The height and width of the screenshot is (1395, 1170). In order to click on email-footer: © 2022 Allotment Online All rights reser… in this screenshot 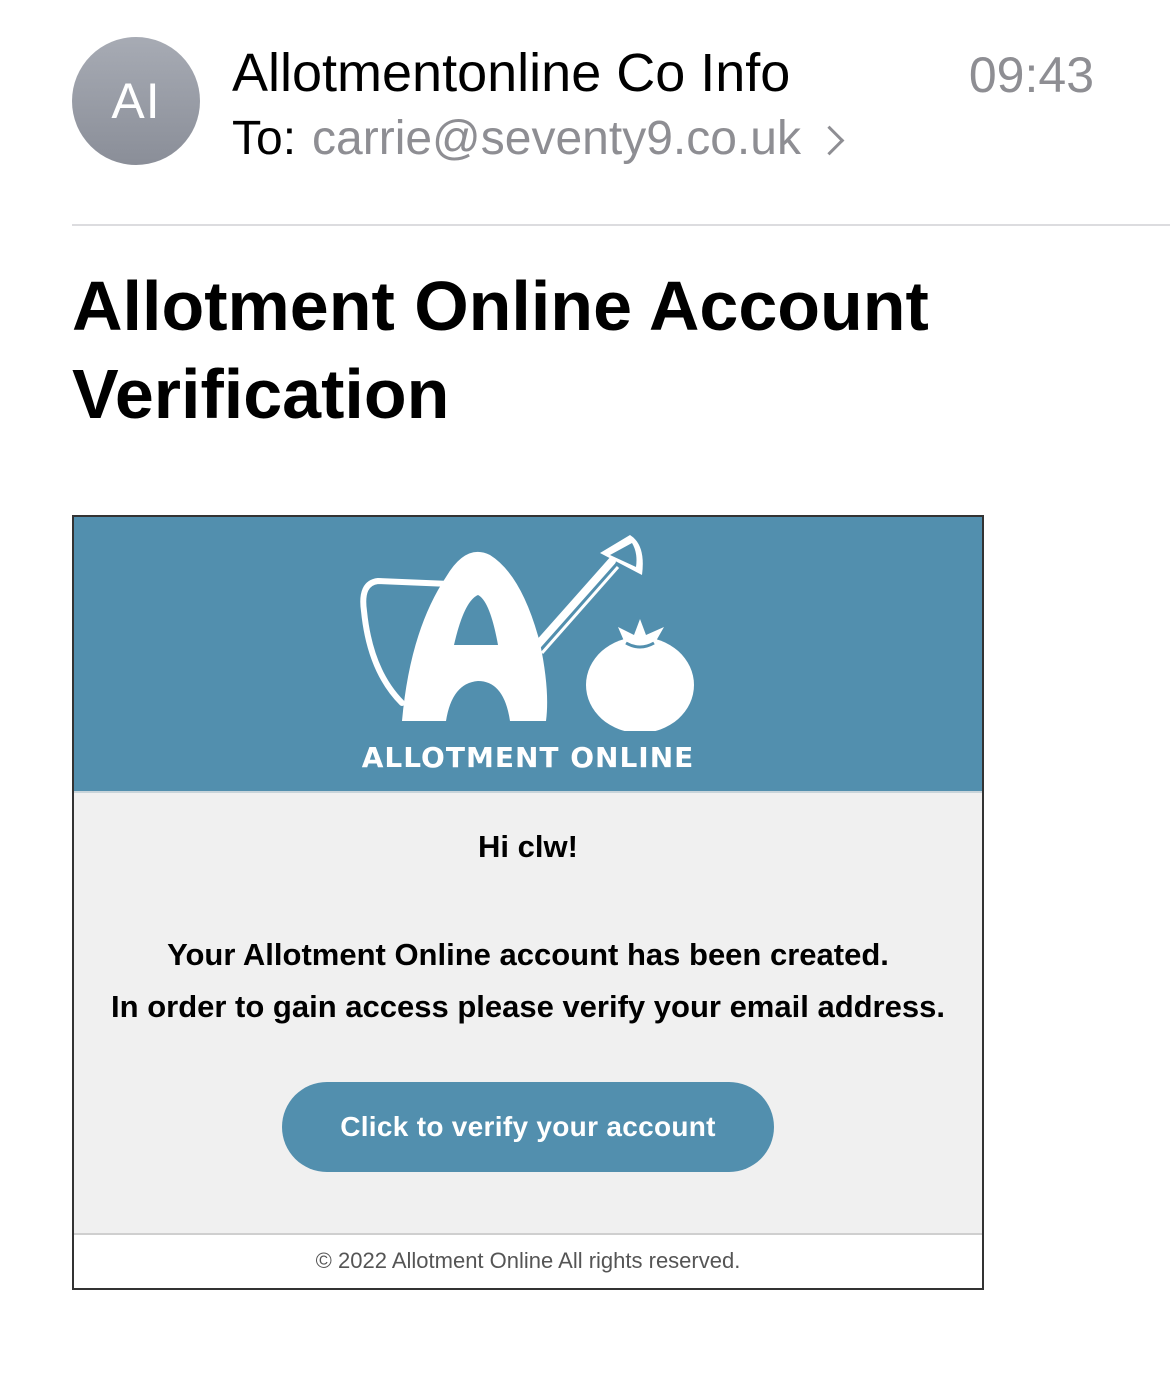, I will do `click(528, 1260)`.